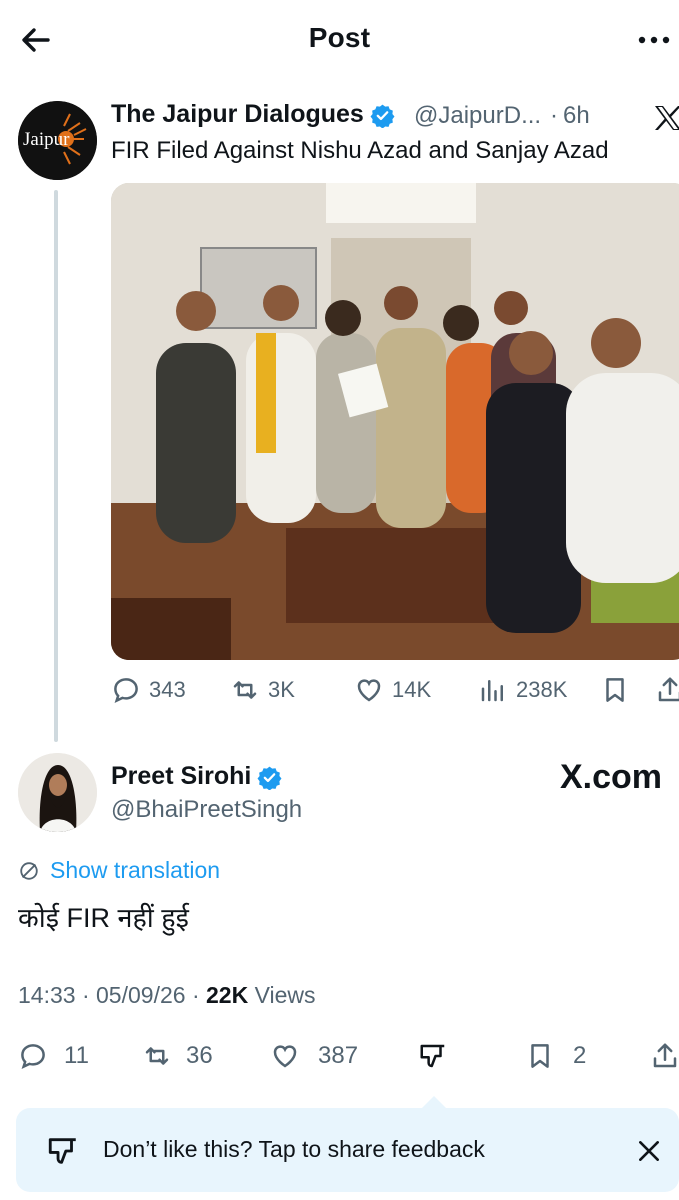  What do you see at coordinates (667, 118) in the screenshot?
I see `x-logo-icon` at bounding box center [667, 118].